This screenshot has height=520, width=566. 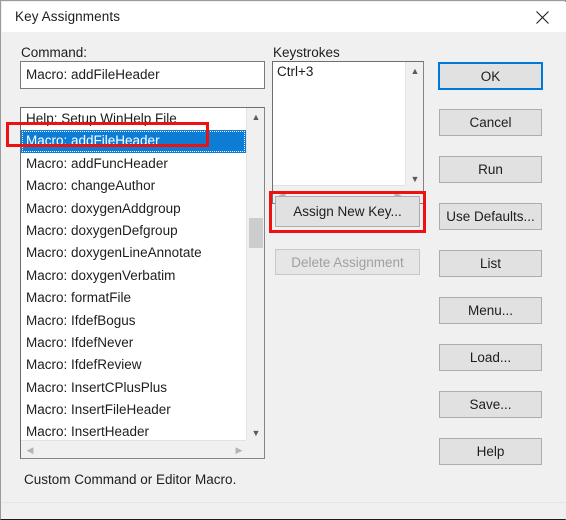 What do you see at coordinates (133, 209) in the screenshot?
I see `command-list-item: Macro: doxygenAddgroup` at bounding box center [133, 209].